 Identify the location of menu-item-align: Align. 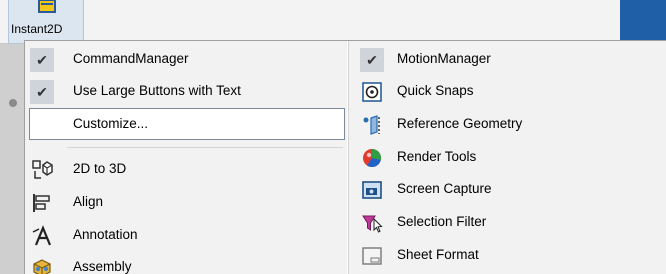
(186, 202).